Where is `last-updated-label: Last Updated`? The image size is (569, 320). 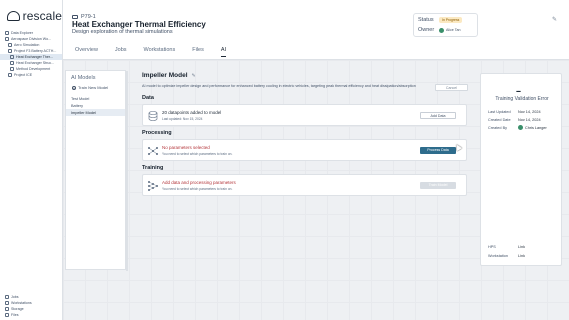 last-updated-label: Last Updated is located at coordinates (499, 112).